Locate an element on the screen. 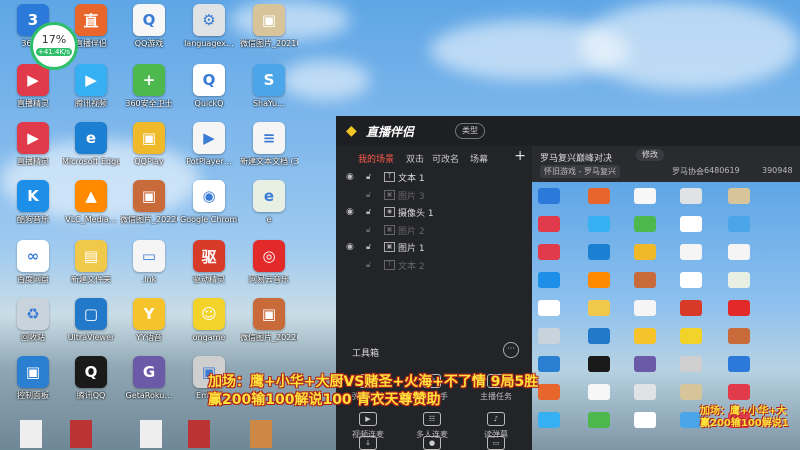 This screenshot has width=800, height=450. desktop-icon: ◎ 网易云音乐 is located at coordinates (269, 262).